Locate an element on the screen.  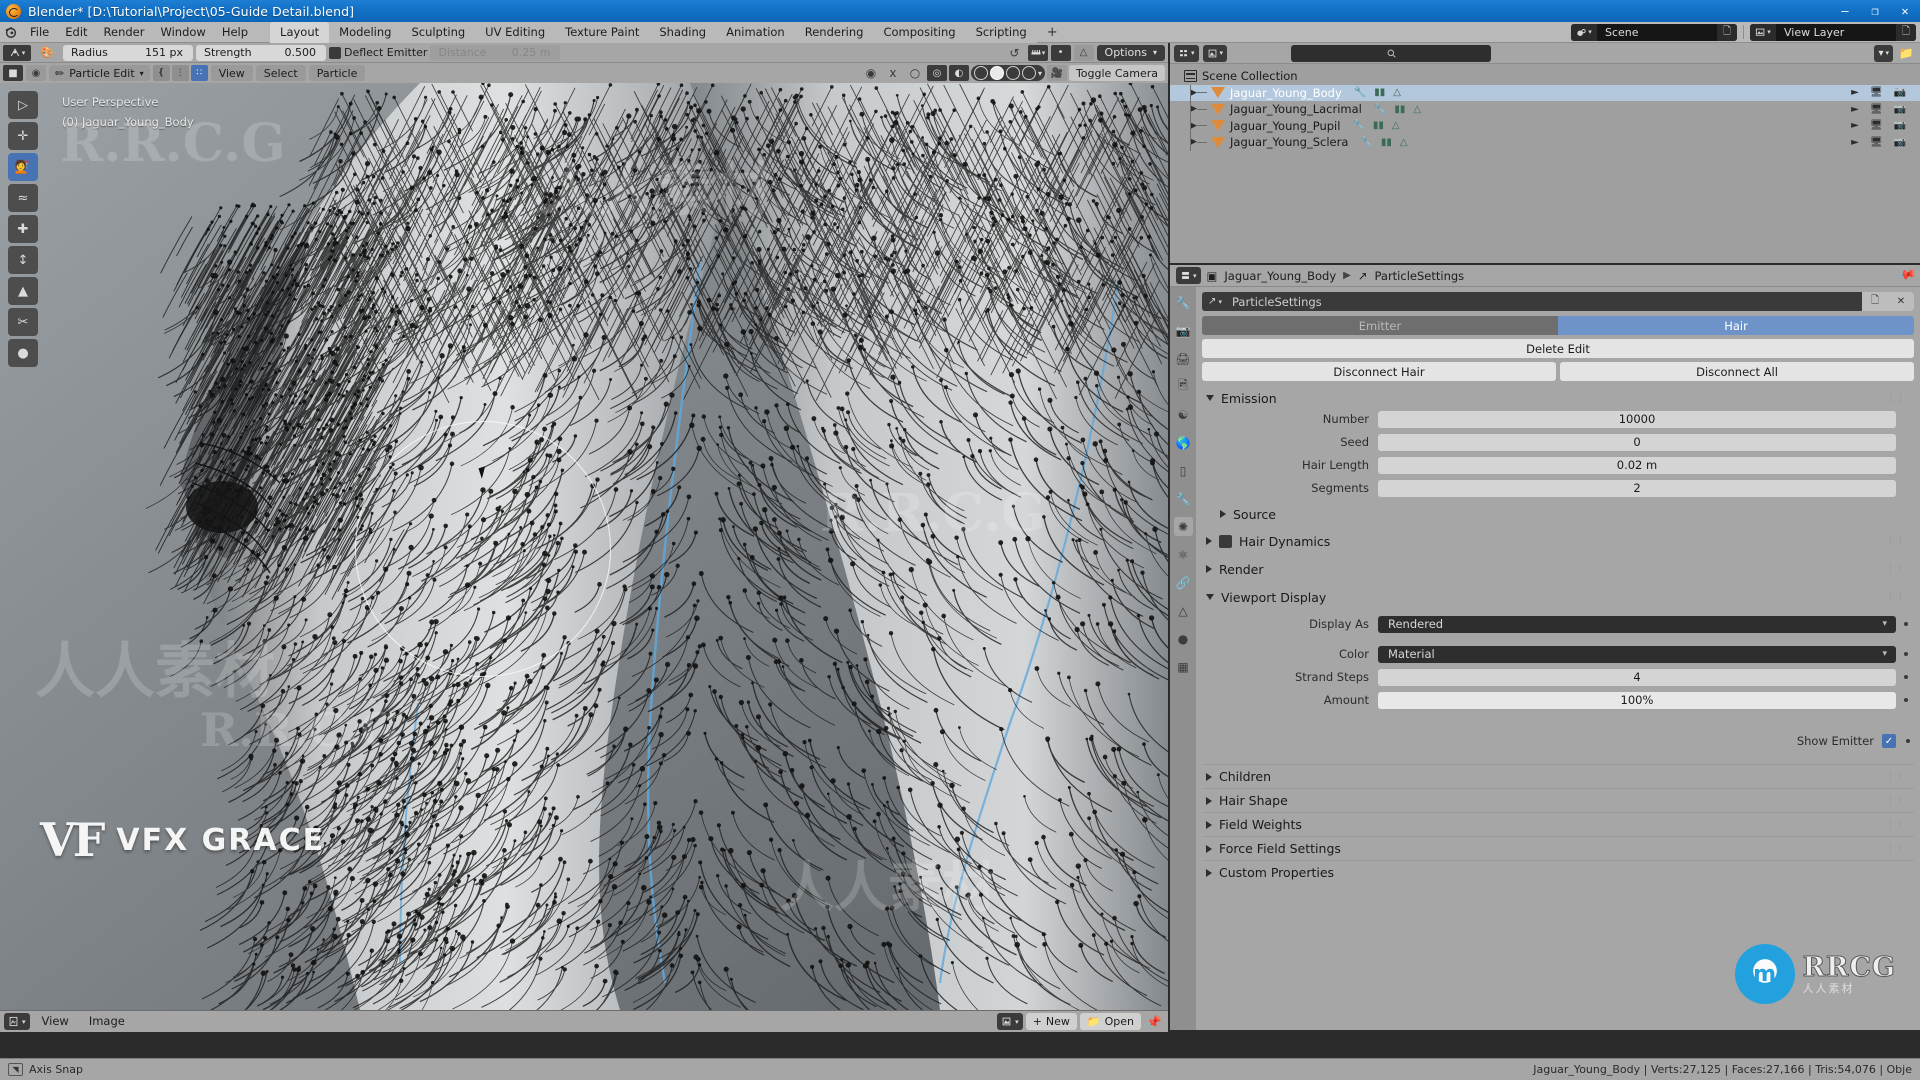
tab-view-layer: 🖻 is located at coordinates (1183, 386).